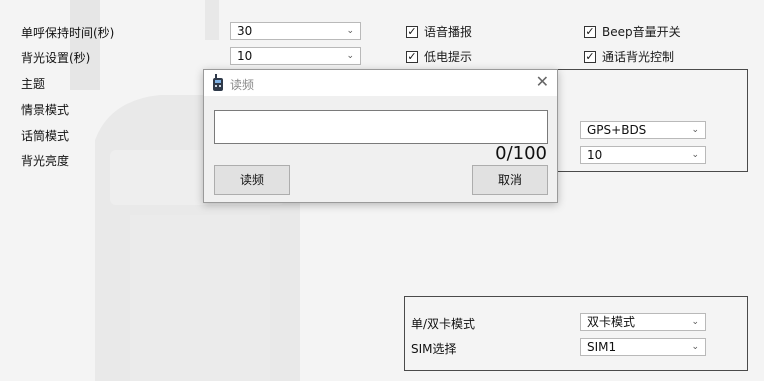  What do you see at coordinates (595, 155) in the screenshot?
I see `brightness-value: 10` at bounding box center [595, 155].